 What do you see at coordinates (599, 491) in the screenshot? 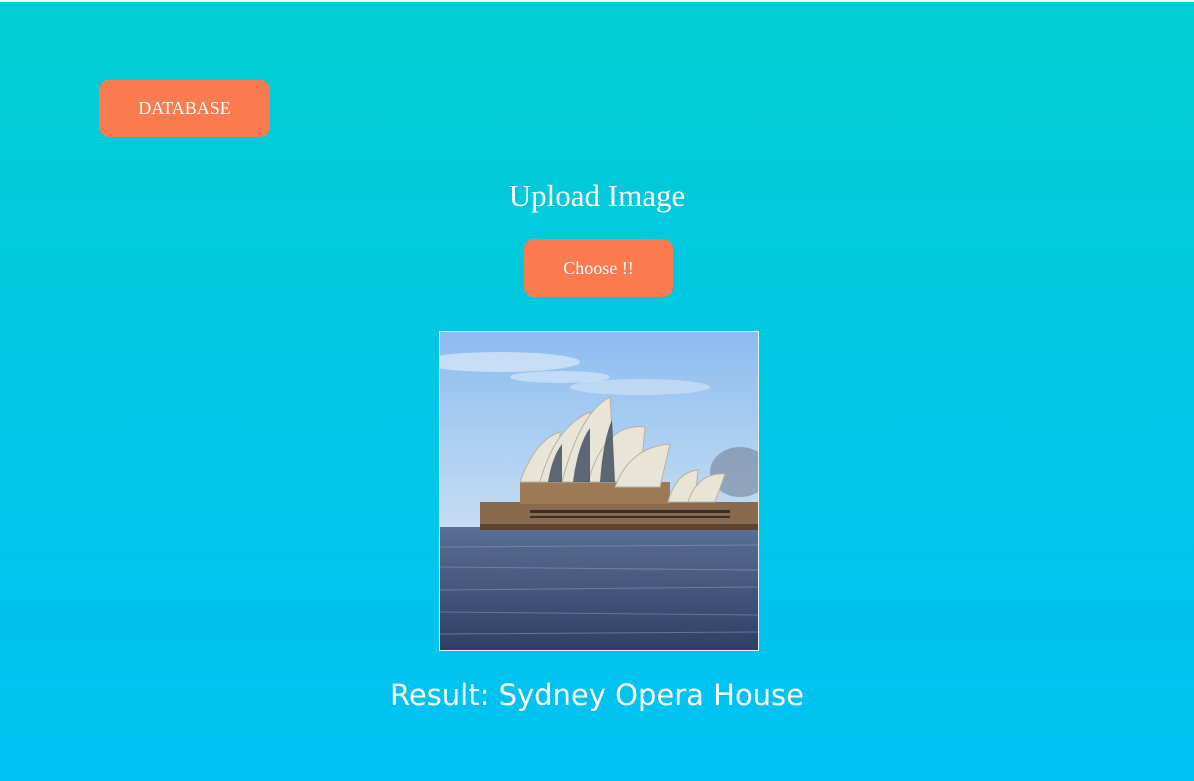
I see `uploaded-image-preview` at bounding box center [599, 491].